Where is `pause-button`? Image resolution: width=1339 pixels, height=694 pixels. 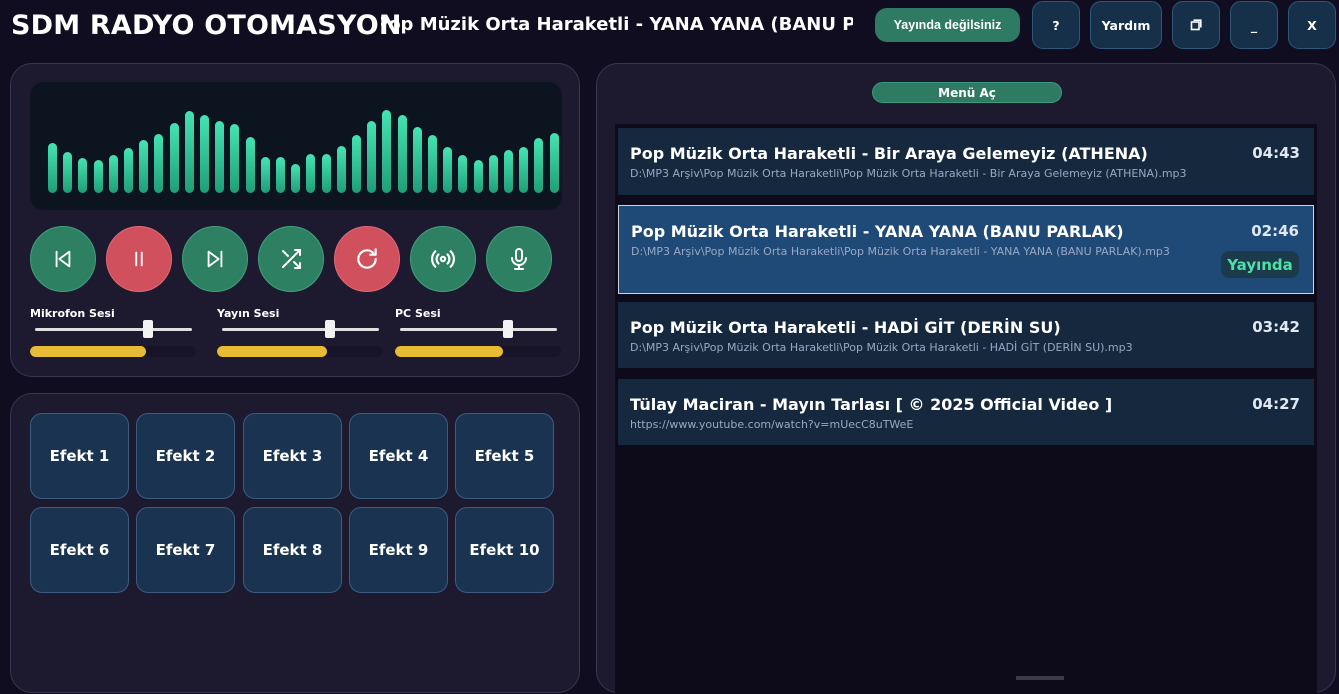 pause-button is located at coordinates (139, 259).